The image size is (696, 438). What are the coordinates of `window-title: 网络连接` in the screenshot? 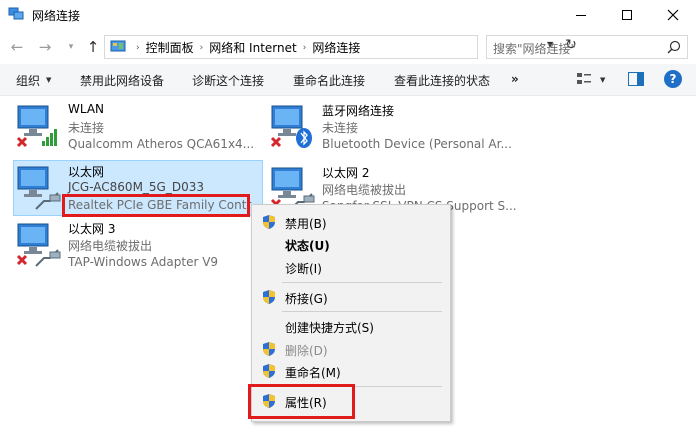 It's located at (56, 16).